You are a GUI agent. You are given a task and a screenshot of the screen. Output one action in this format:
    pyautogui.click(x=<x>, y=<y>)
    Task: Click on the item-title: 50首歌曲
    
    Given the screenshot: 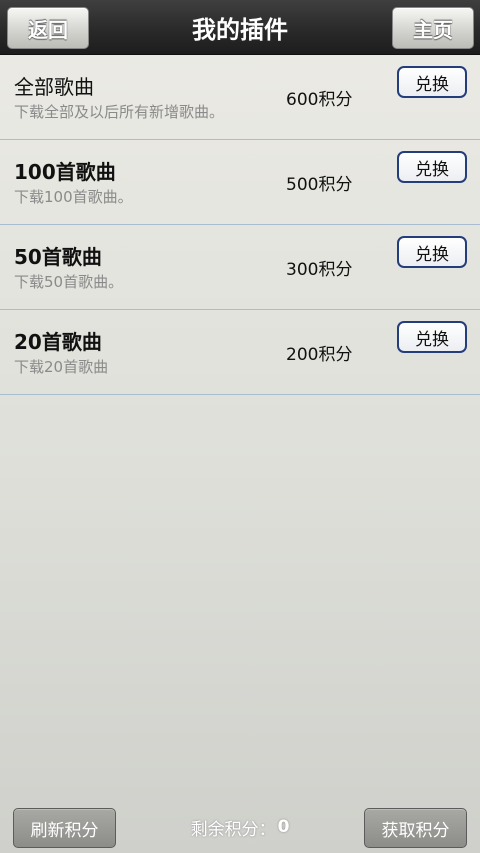 What is the action you would take?
    pyautogui.click(x=58, y=257)
    